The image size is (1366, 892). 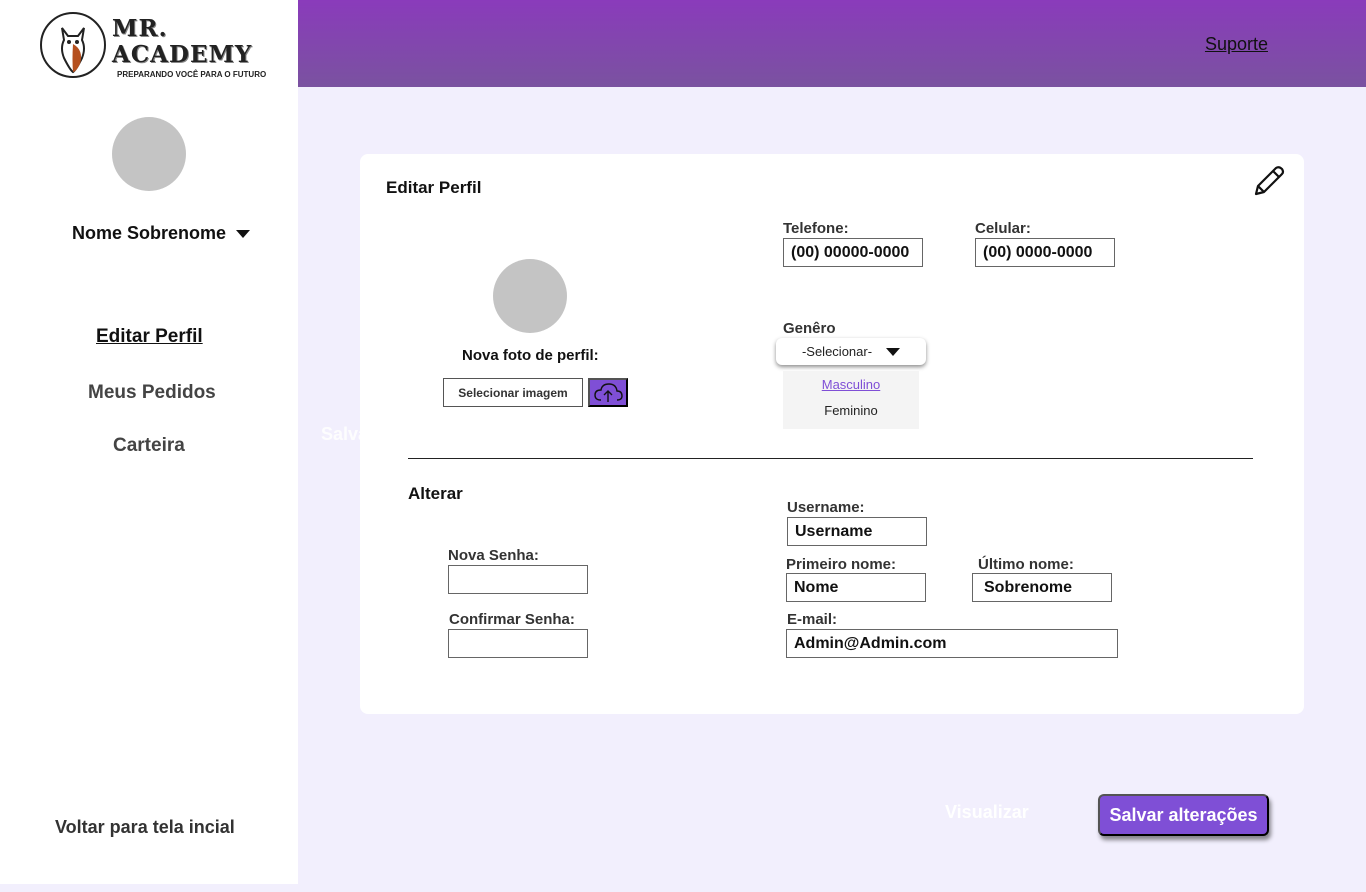 What do you see at coordinates (851, 410) in the screenshot?
I see `gender-option-female: Feminino` at bounding box center [851, 410].